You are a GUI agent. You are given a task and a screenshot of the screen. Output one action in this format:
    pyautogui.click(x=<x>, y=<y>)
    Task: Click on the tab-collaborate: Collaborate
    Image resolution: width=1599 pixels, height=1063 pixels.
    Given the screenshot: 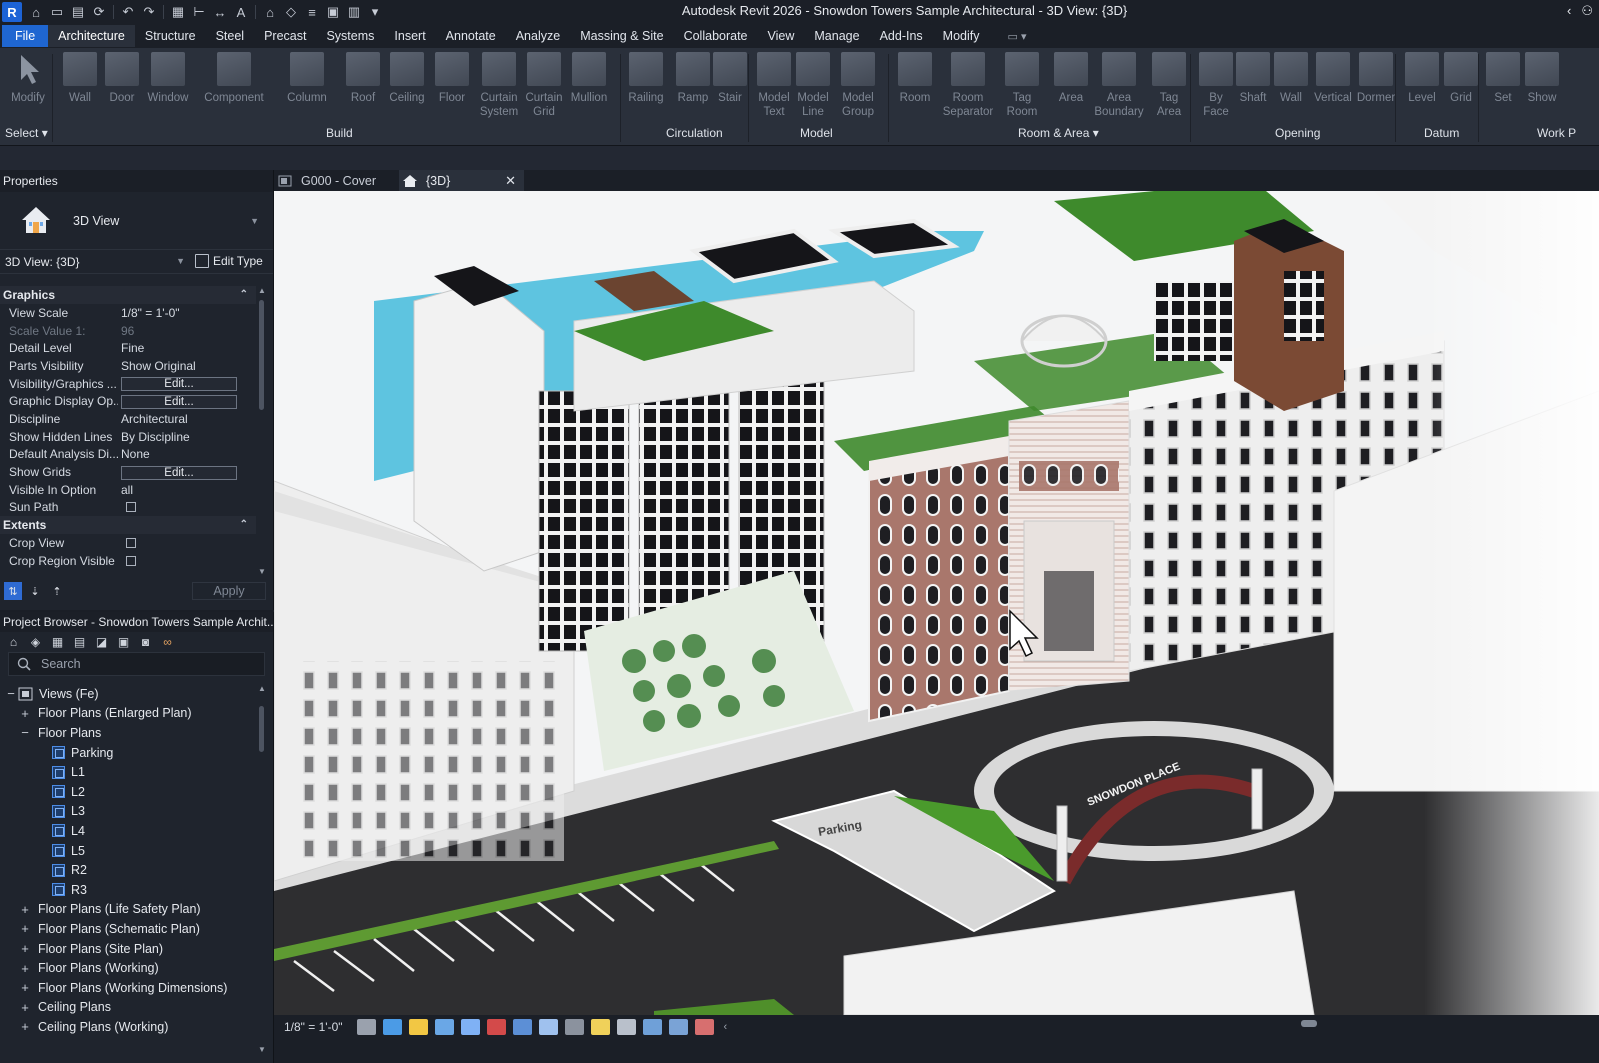 What is the action you would take?
    pyautogui.click(x=716, y=36)
    